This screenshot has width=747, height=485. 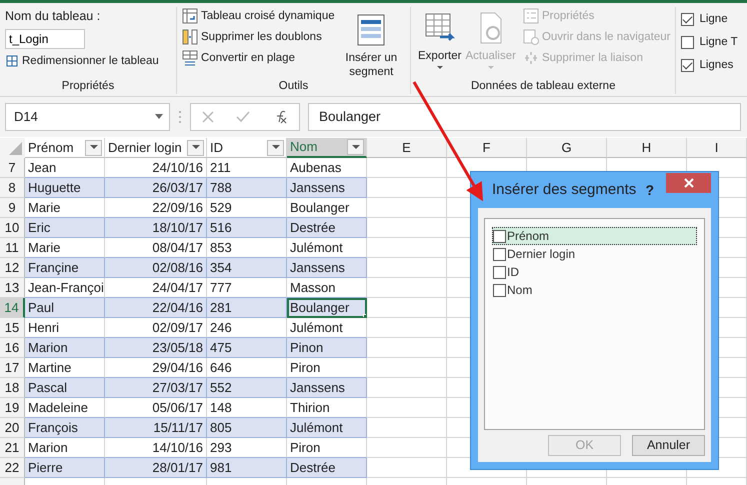 I want to click on table-cell: Julémont, so click(x=327, y=428).